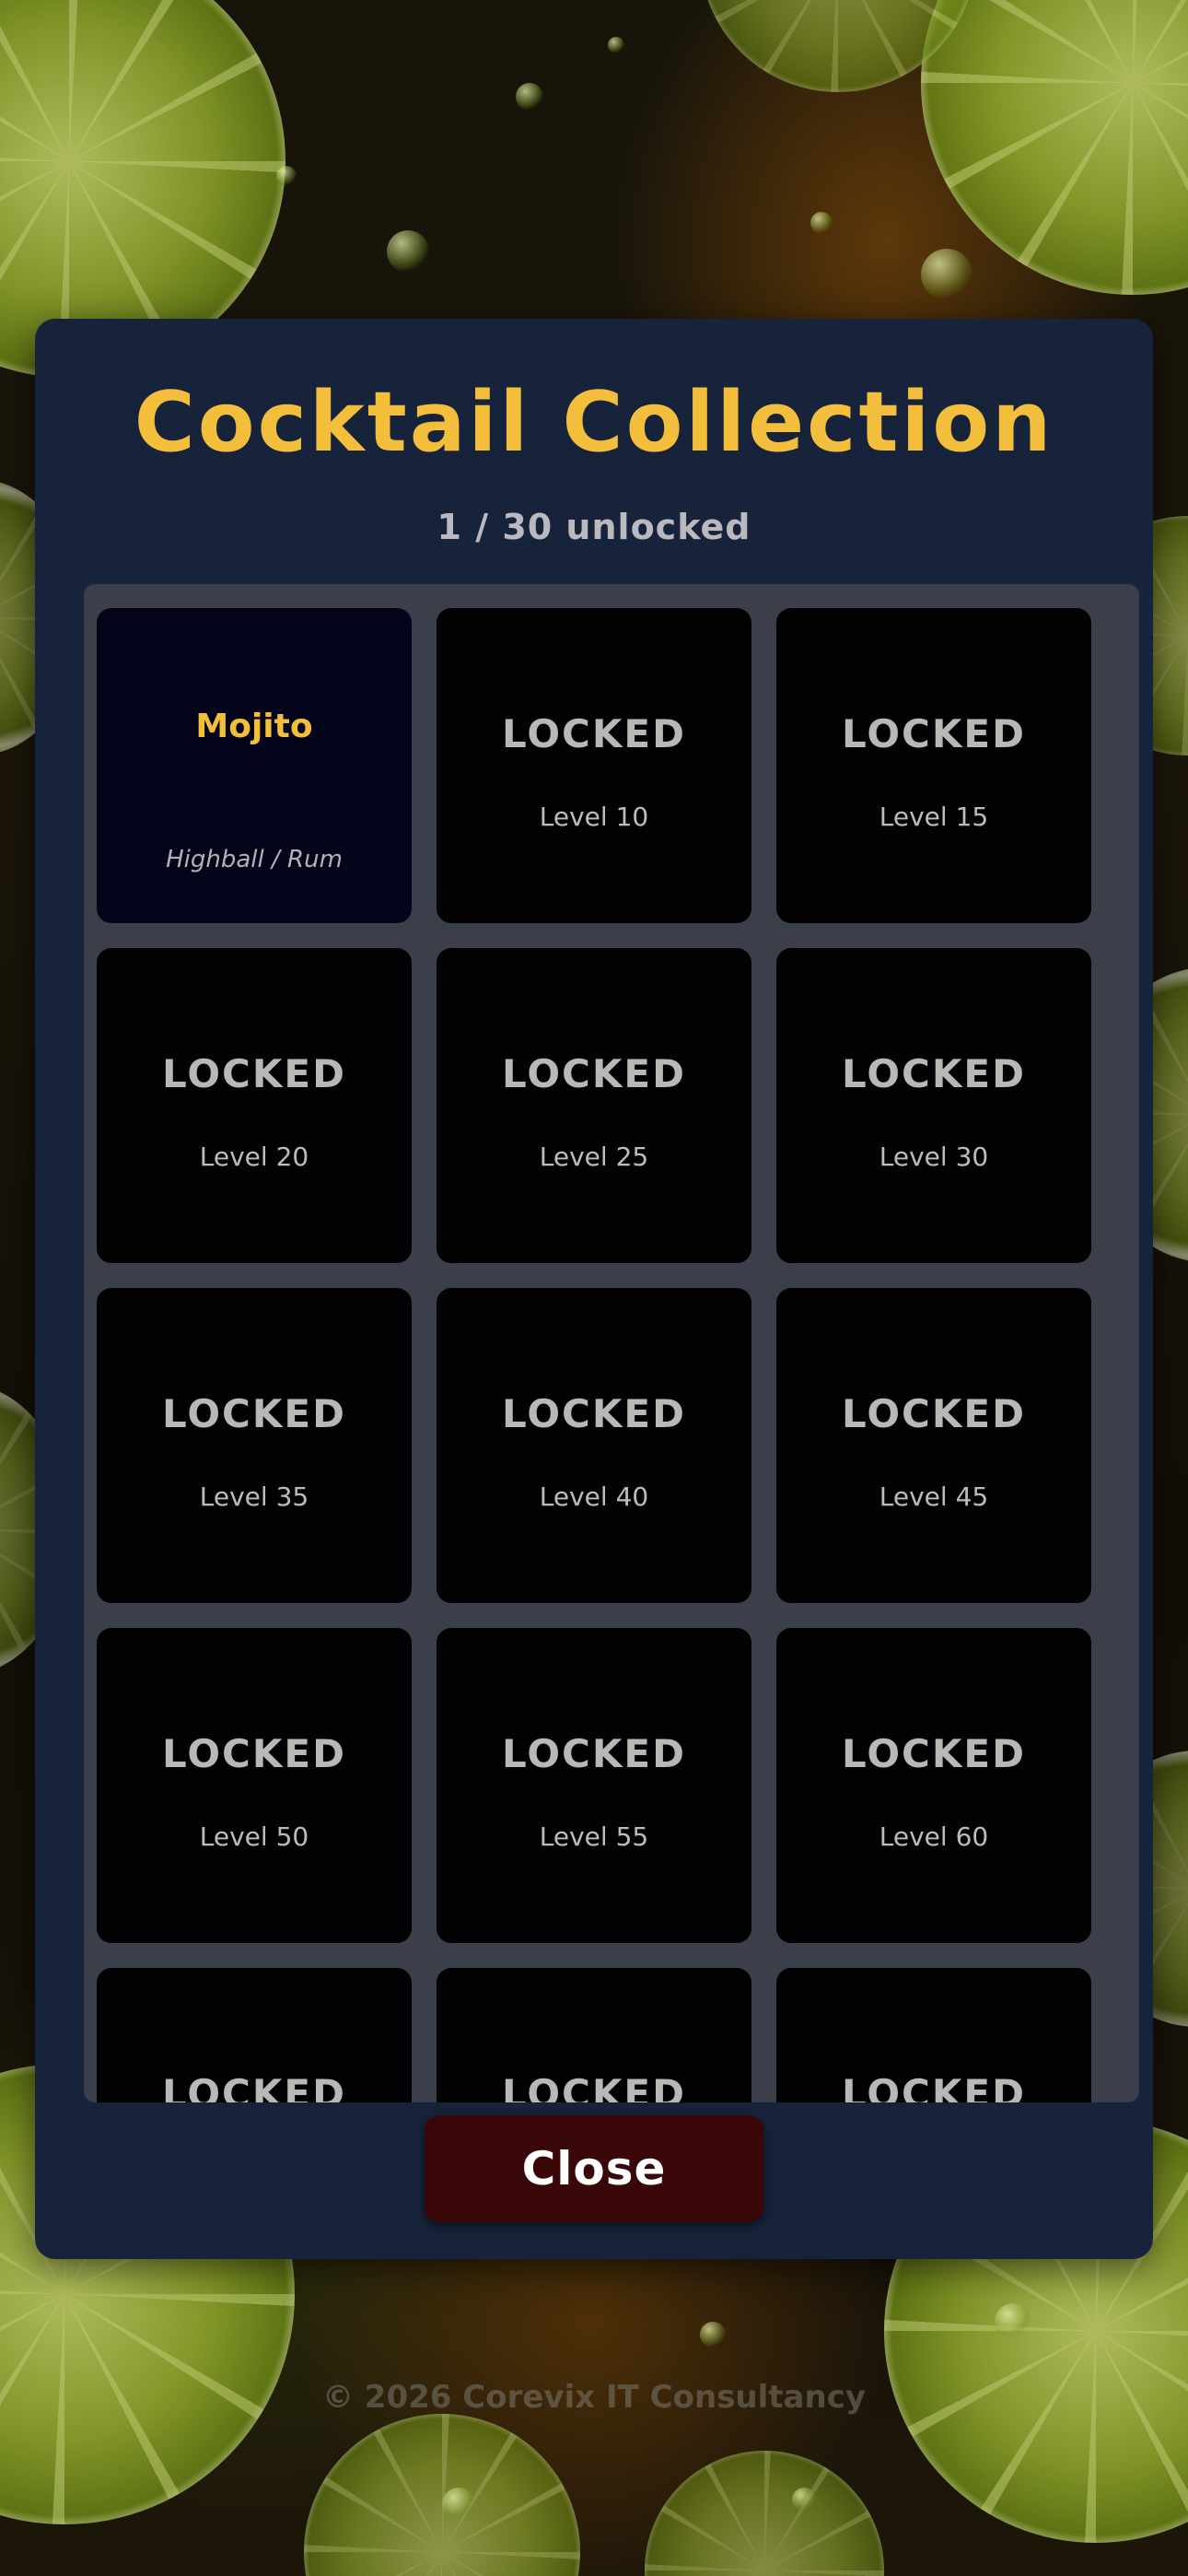 The image size is (1188, 2576). What do you see at coordinates (594, 2168) in the screenshot?
I see `close-button: Close` at bounding box center [594, 2168].